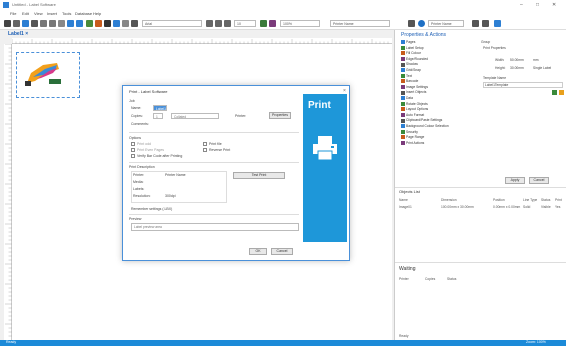 Image resolution: width=566 pixels, height=346 pixels. What do you see at coordinates (414, 104) in the screenshot?
I see `tree-item: Rotate Objects` at bounding box center [414, 104].